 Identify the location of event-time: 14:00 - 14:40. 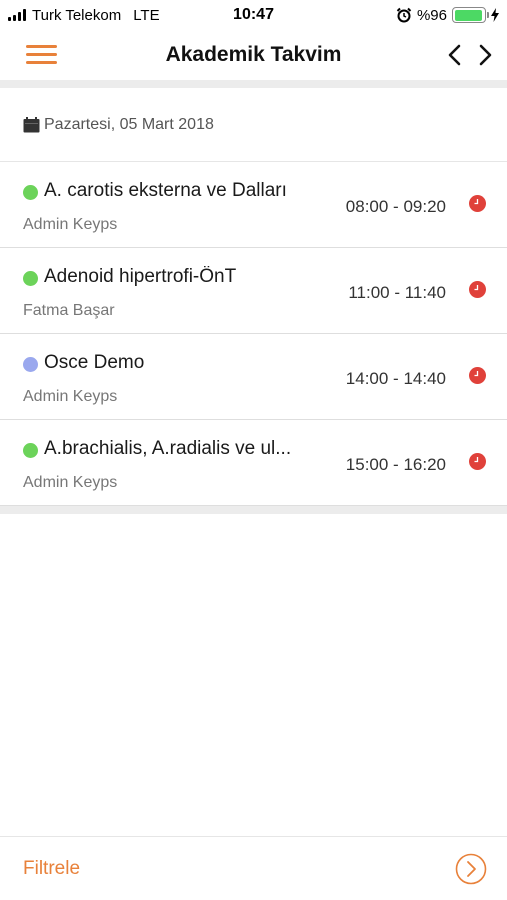
(395, 378).